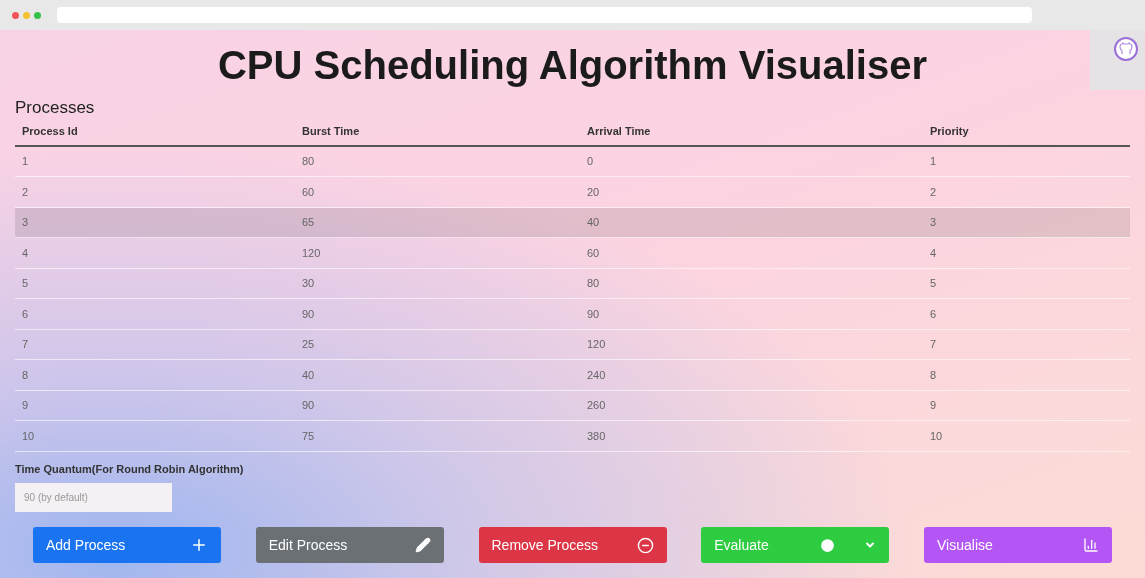 This screenshot has width=1145, height=578. Describe the element at coordinates (572, 65) in the screenshot. I see `page-title: CPU Scheduling Algorithm Visualiser` at that location.